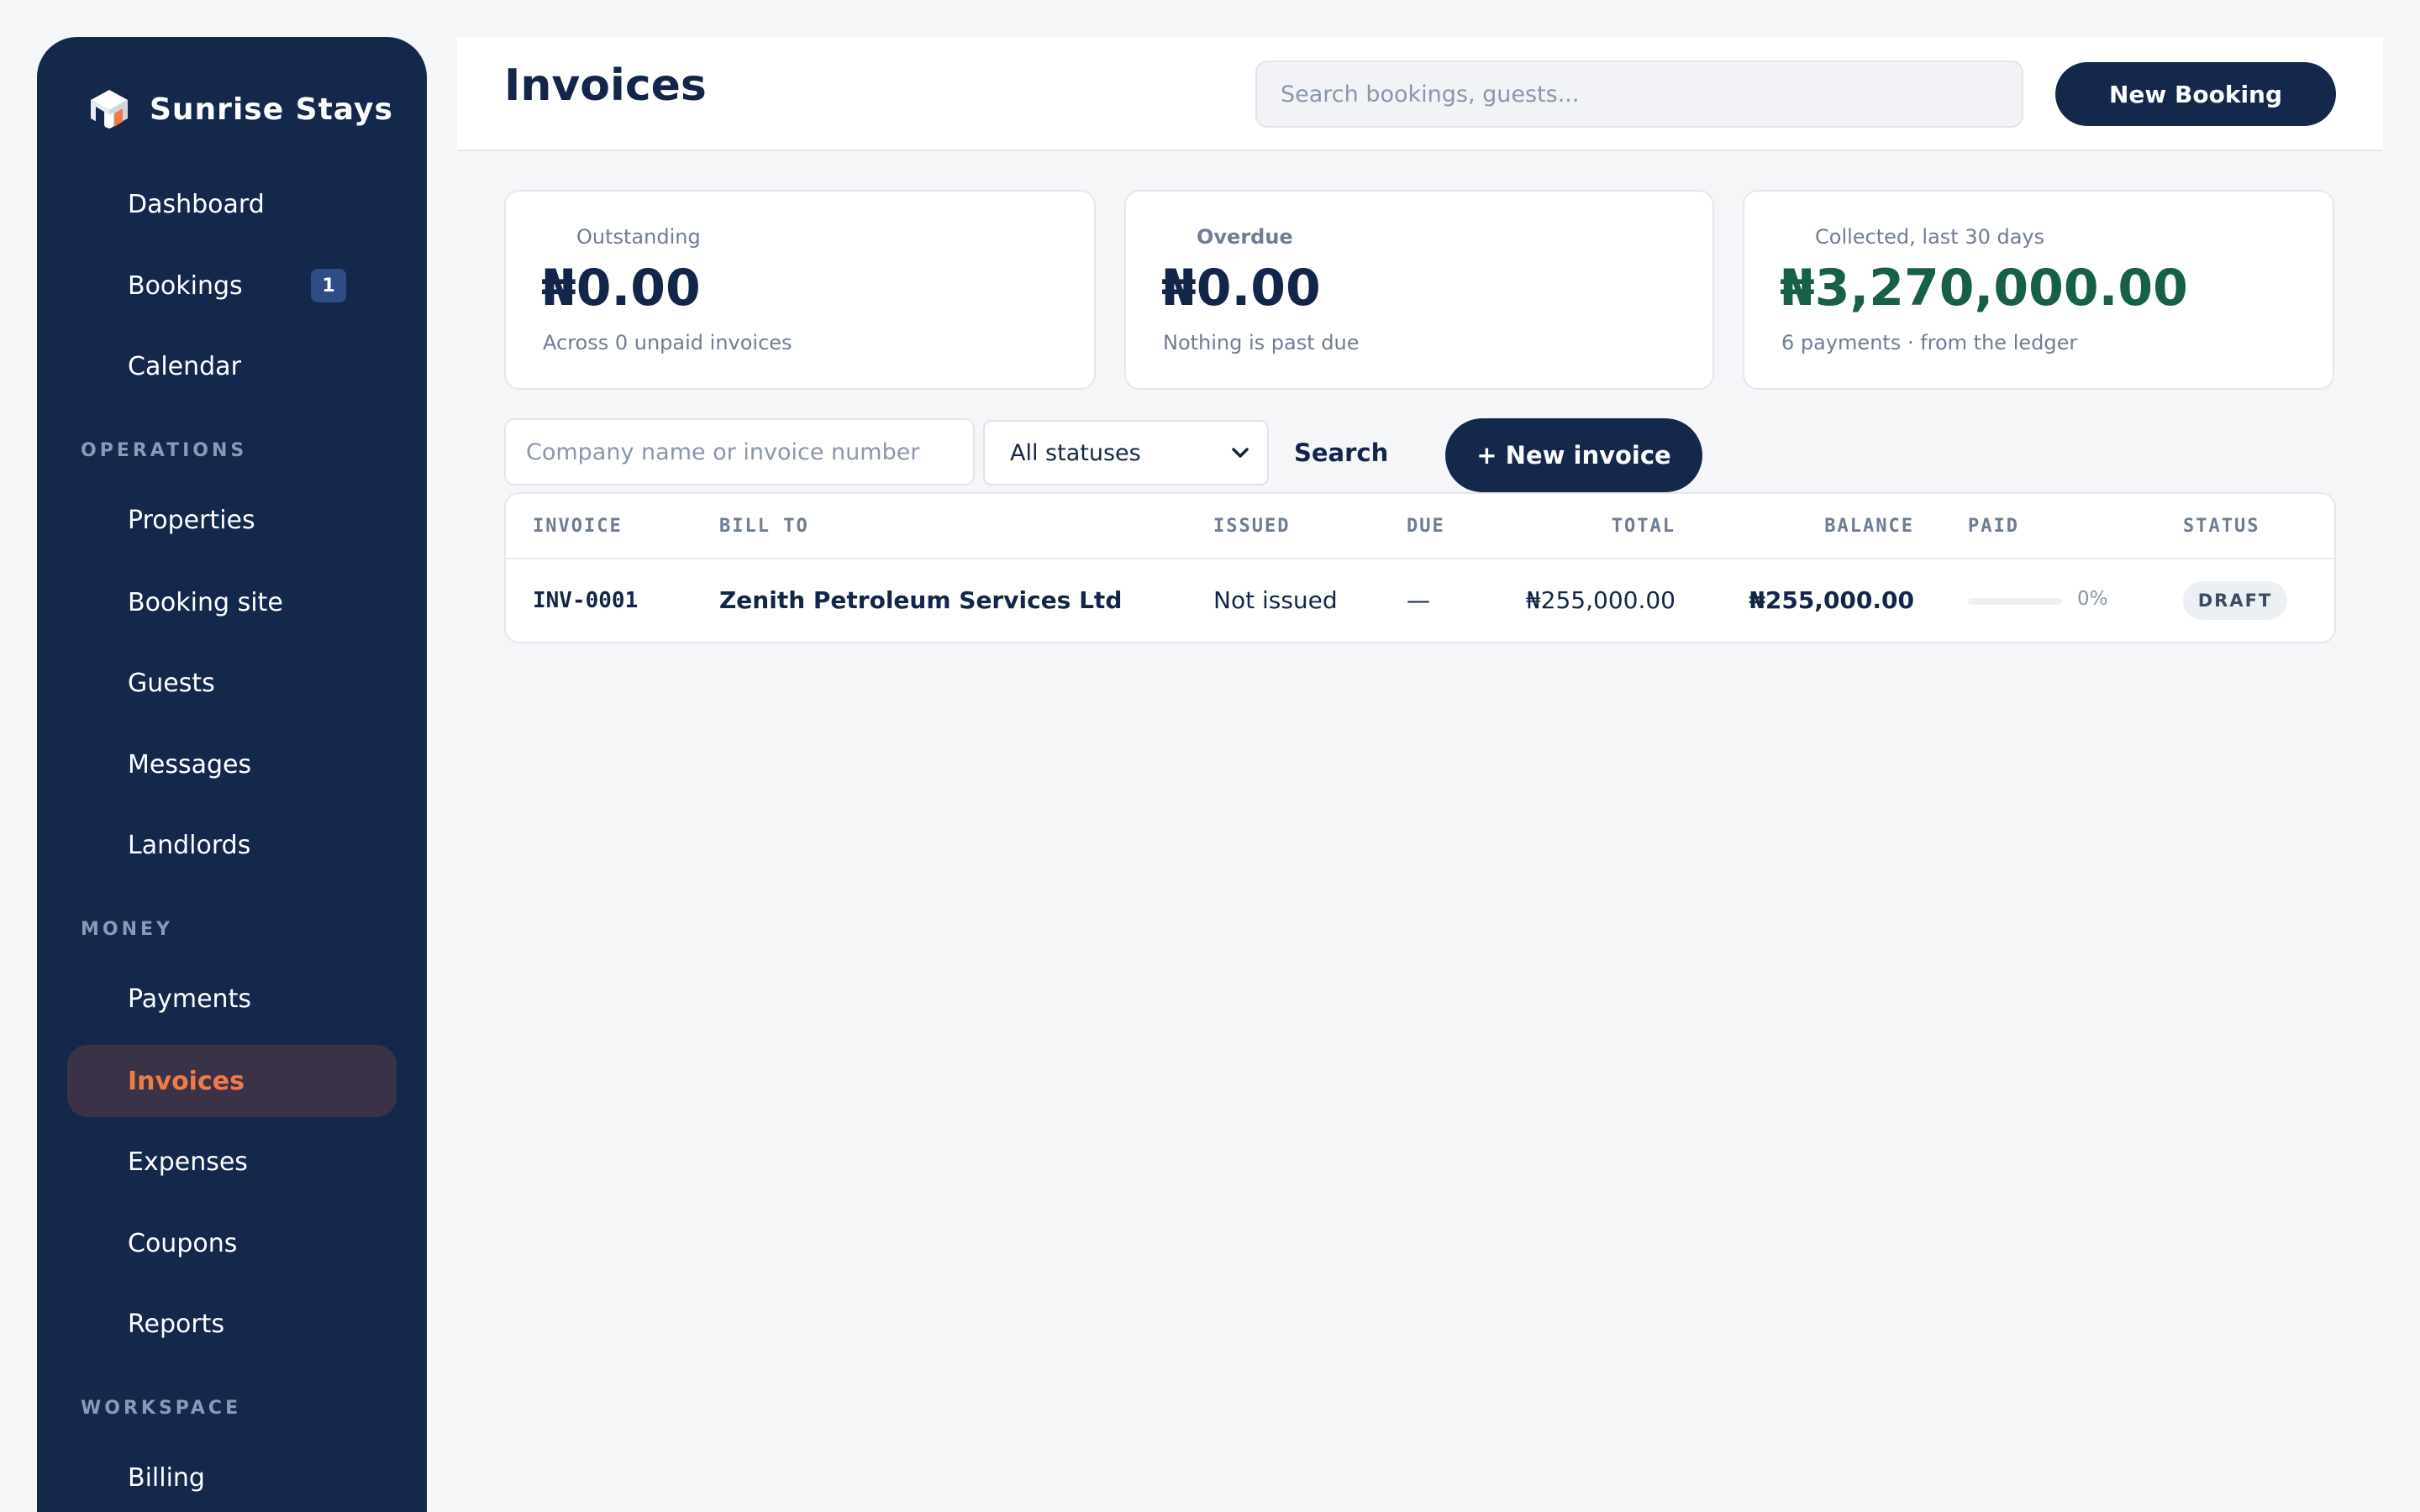 This screenshot has height=1512, width=2420. What do you see at coordinates (1993, 526) in the screenshot?
I see `column-header-paid: PAID` at bounding box center [1993, 526].